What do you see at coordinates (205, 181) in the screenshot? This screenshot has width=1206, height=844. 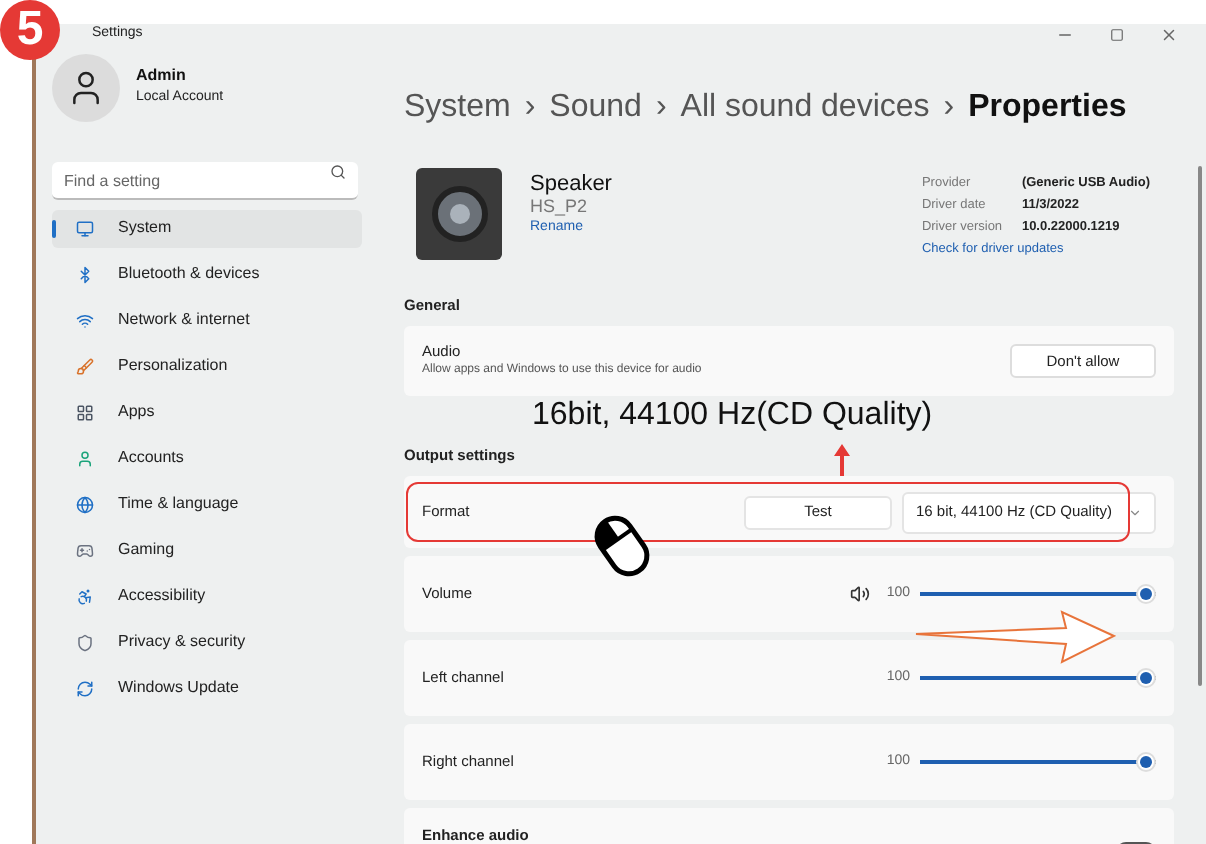 I see `search-field: Find a setting` at bounding box center [205, 181].